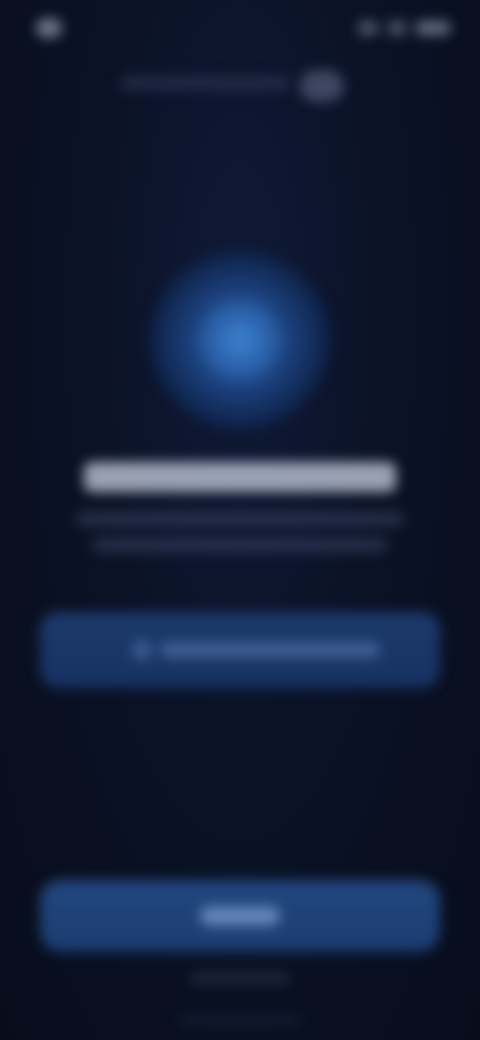  Describe the element at coordinates (240, 478) in the screenshot. I see `page-title` at that location.